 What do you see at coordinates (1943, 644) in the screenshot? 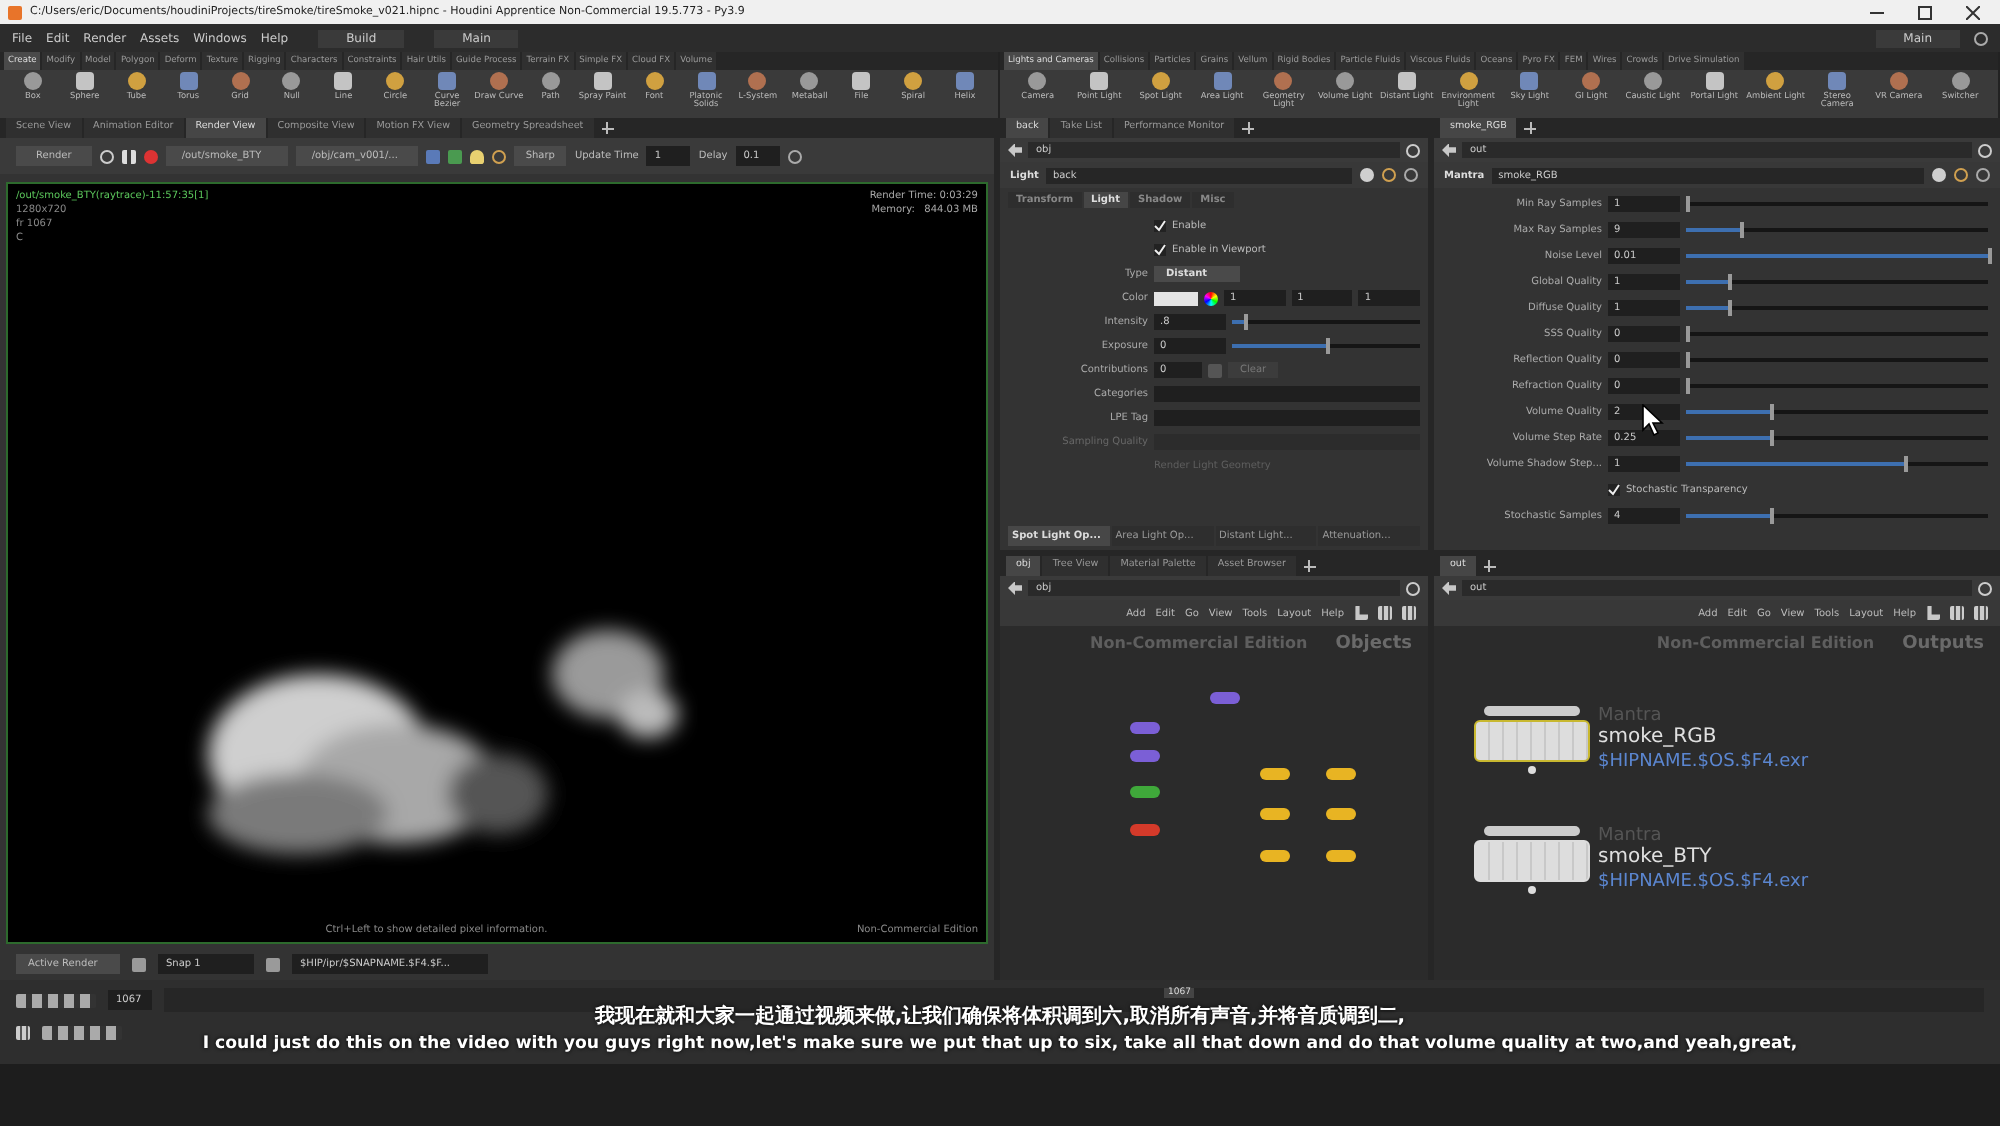
I see `network-context-label: Outputs` at bounding box center [1943, 644].